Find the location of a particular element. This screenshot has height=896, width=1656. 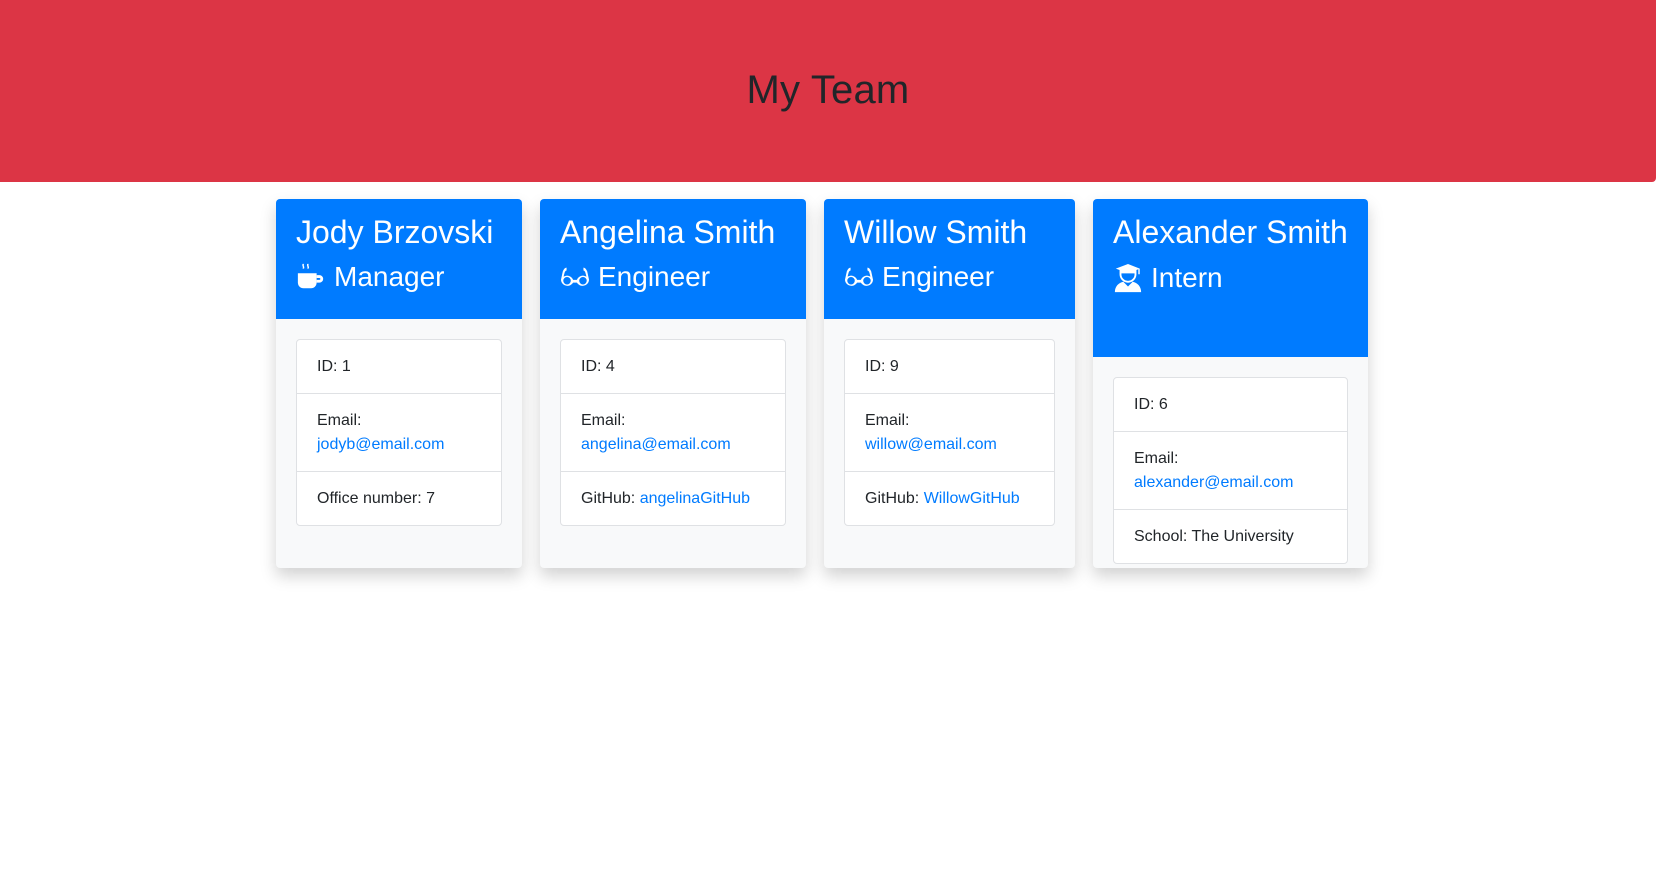

employee-id: ID: 4 is located at coordinates (673, 367).